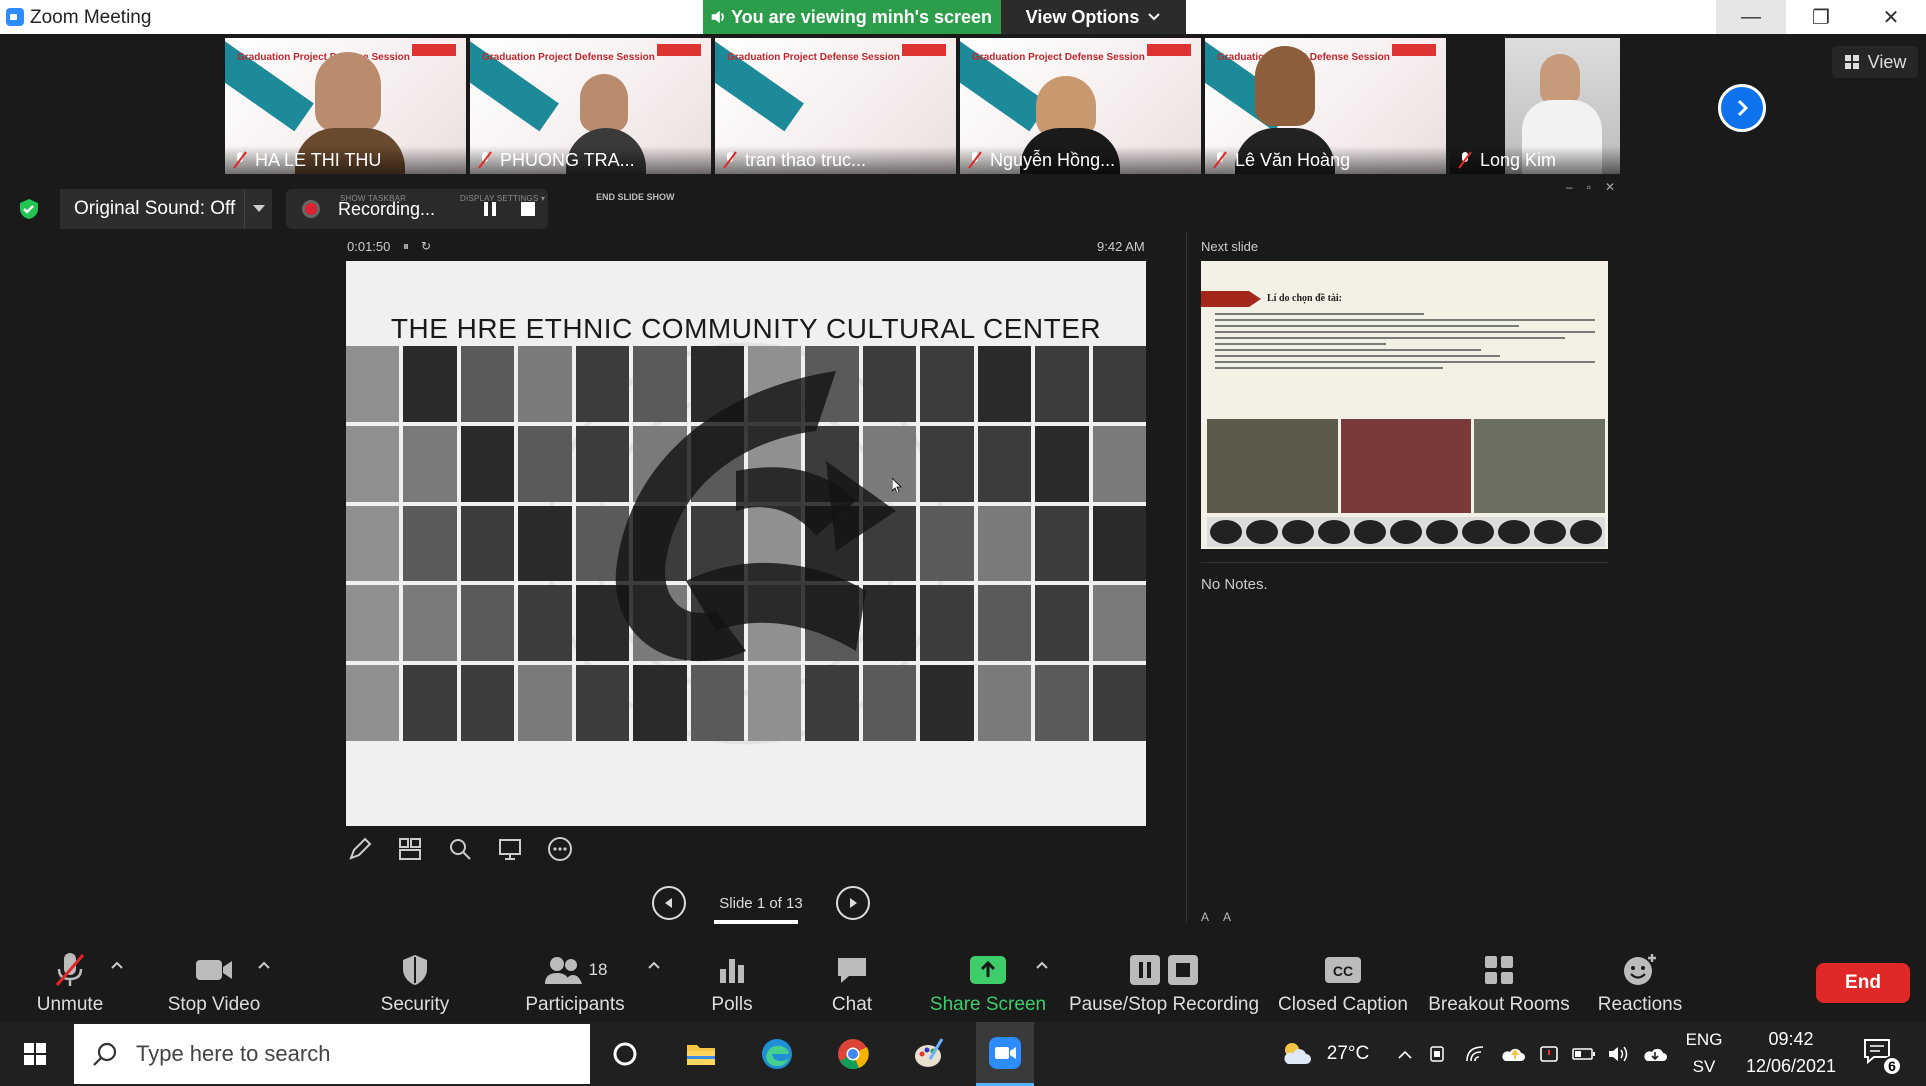 The height and width of the screenshot is (1086, 1926). Describe the element at coordinates (70, 980) in the screenshot. I see `unmute-button: Unmute` at that location.